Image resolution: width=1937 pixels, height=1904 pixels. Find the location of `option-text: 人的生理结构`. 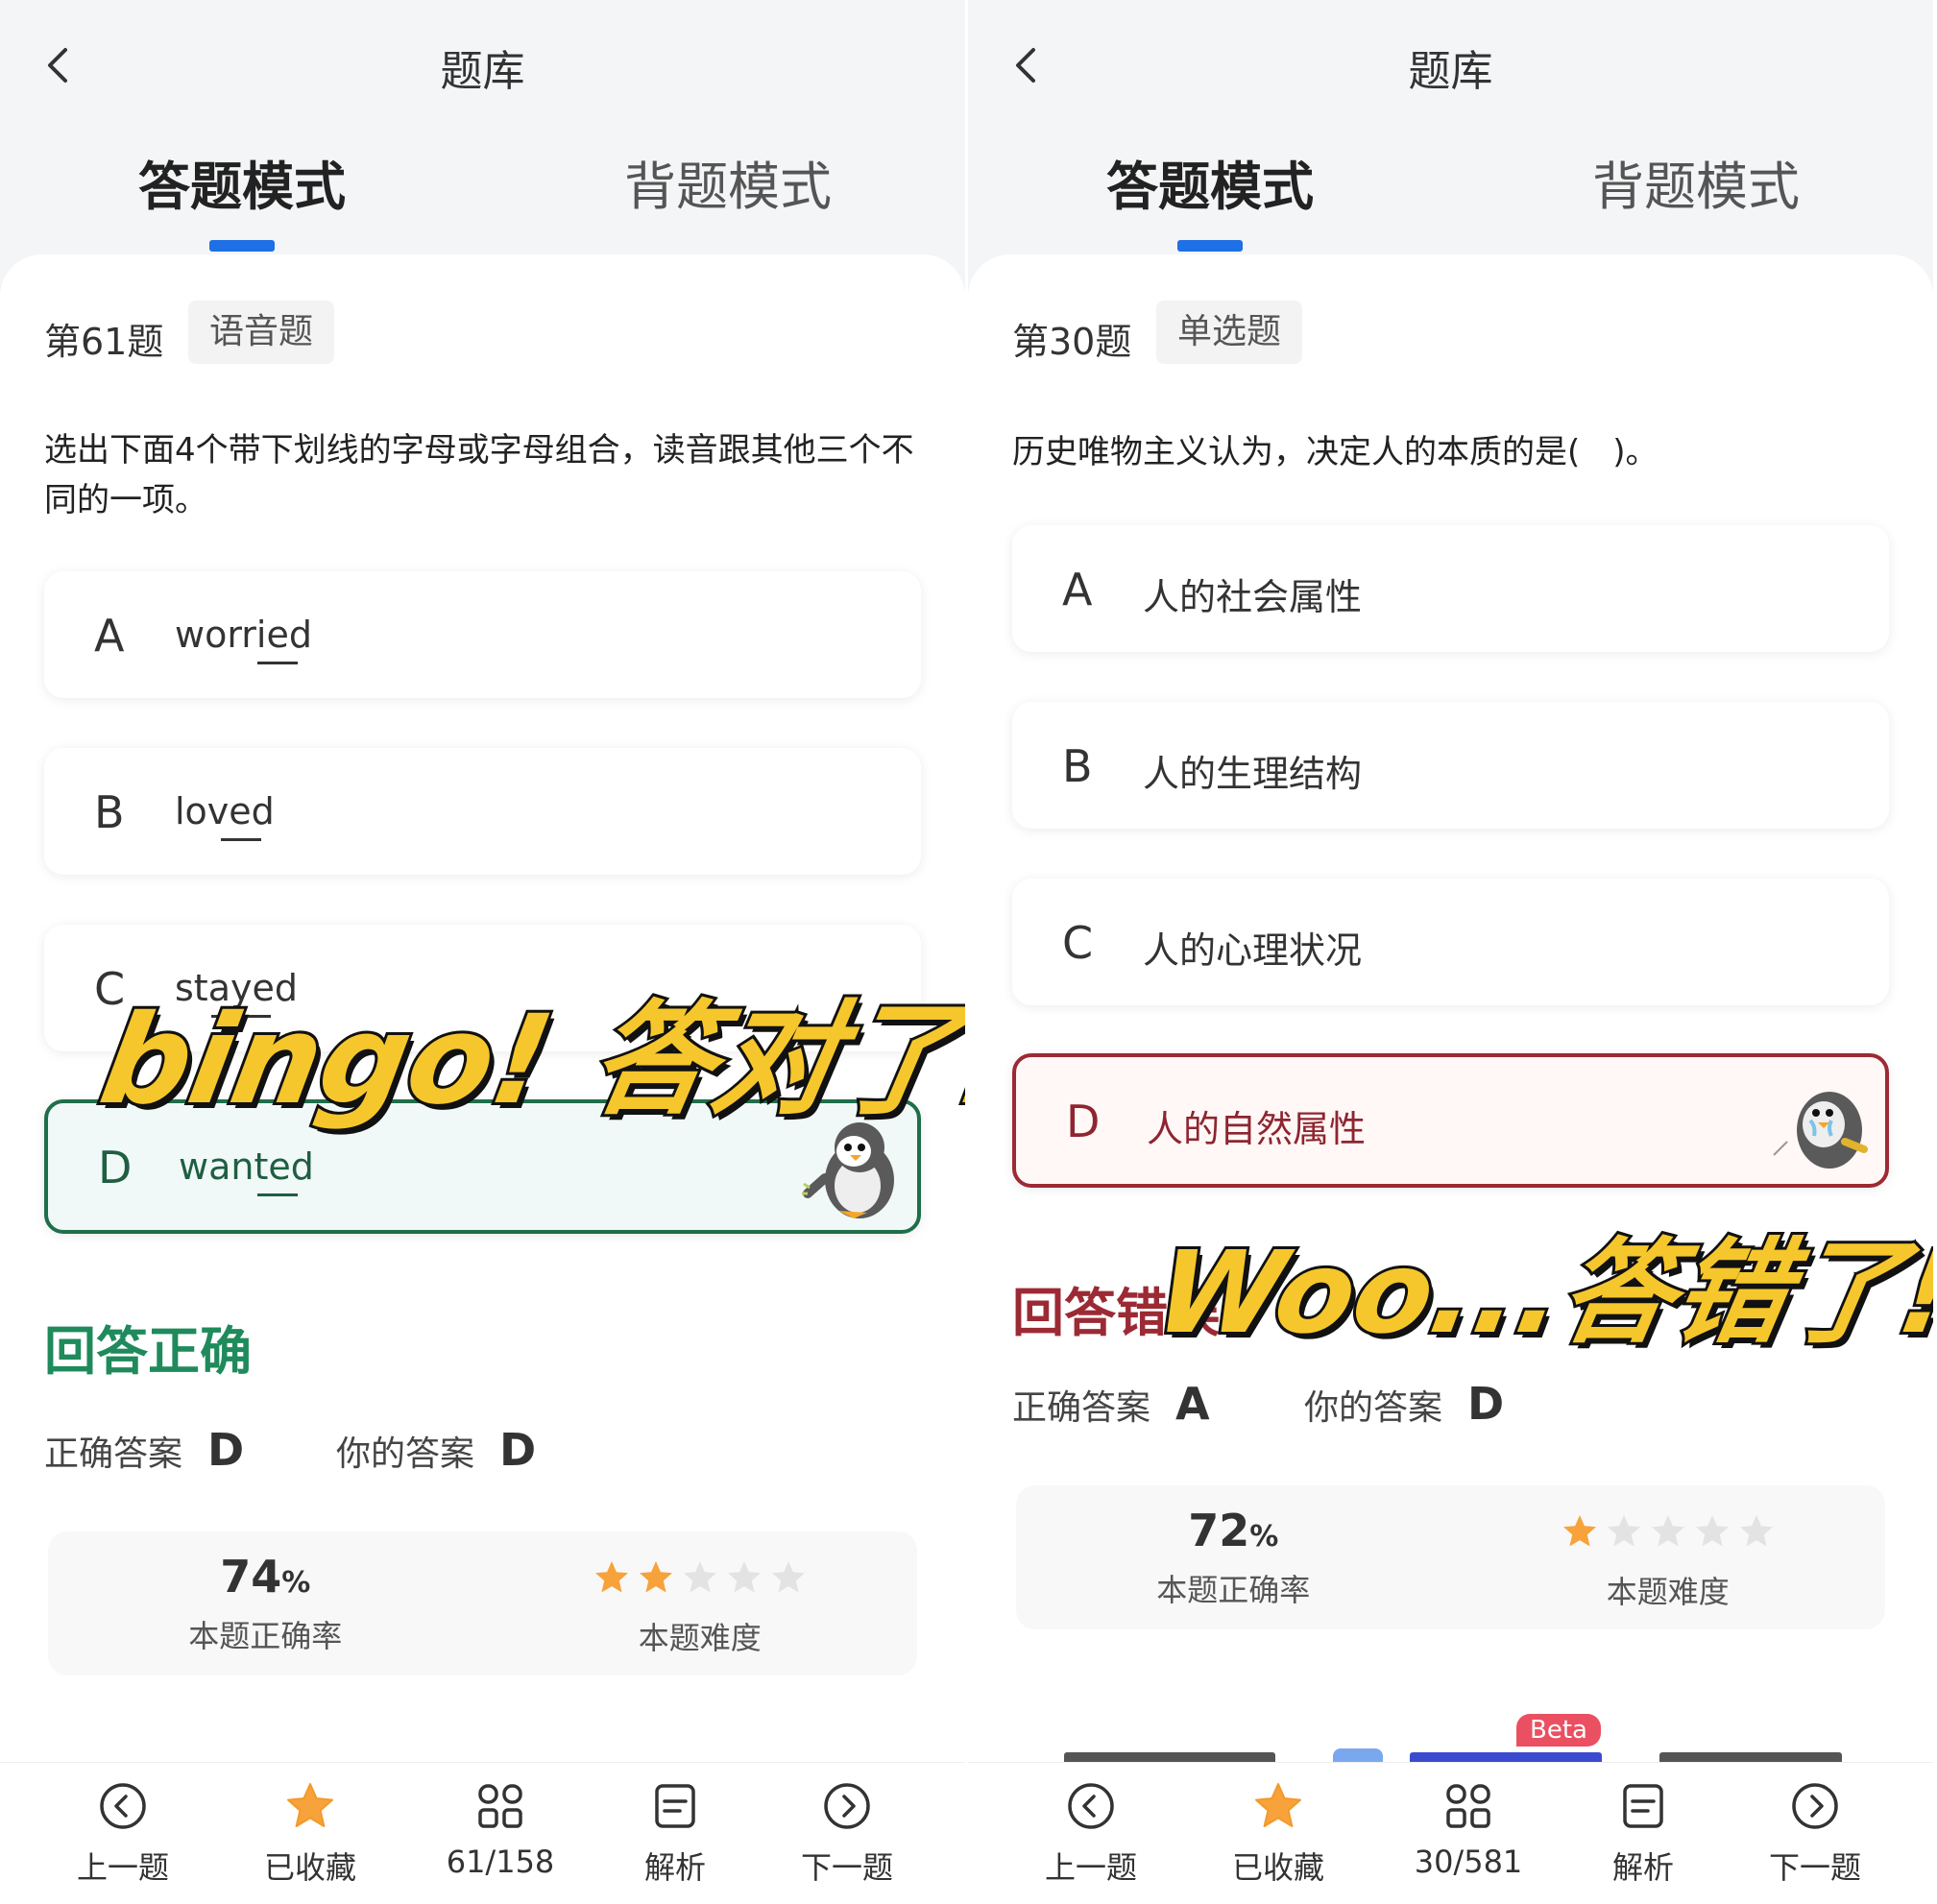

option-text: 人的生理结构 is located at coordinates (1253, 774).